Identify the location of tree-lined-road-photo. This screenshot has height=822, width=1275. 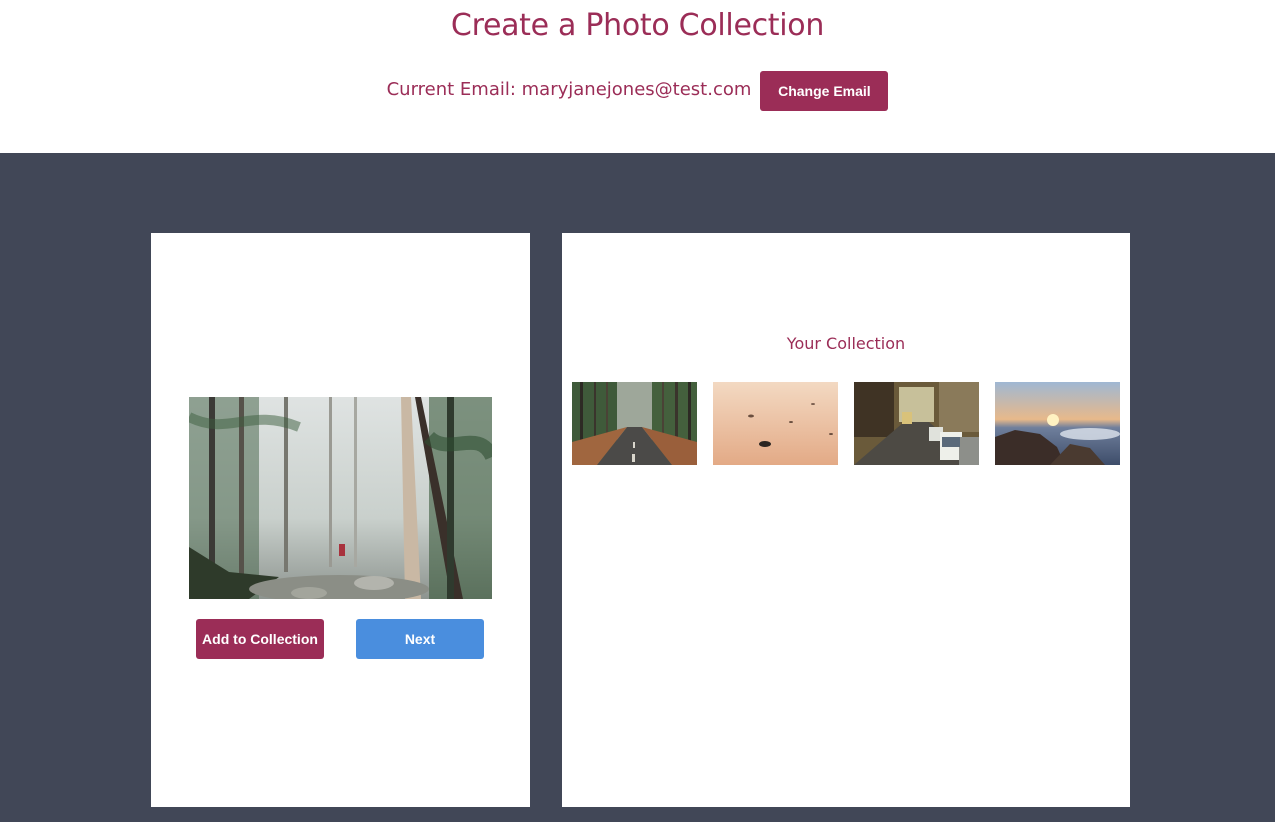
(634, 423).